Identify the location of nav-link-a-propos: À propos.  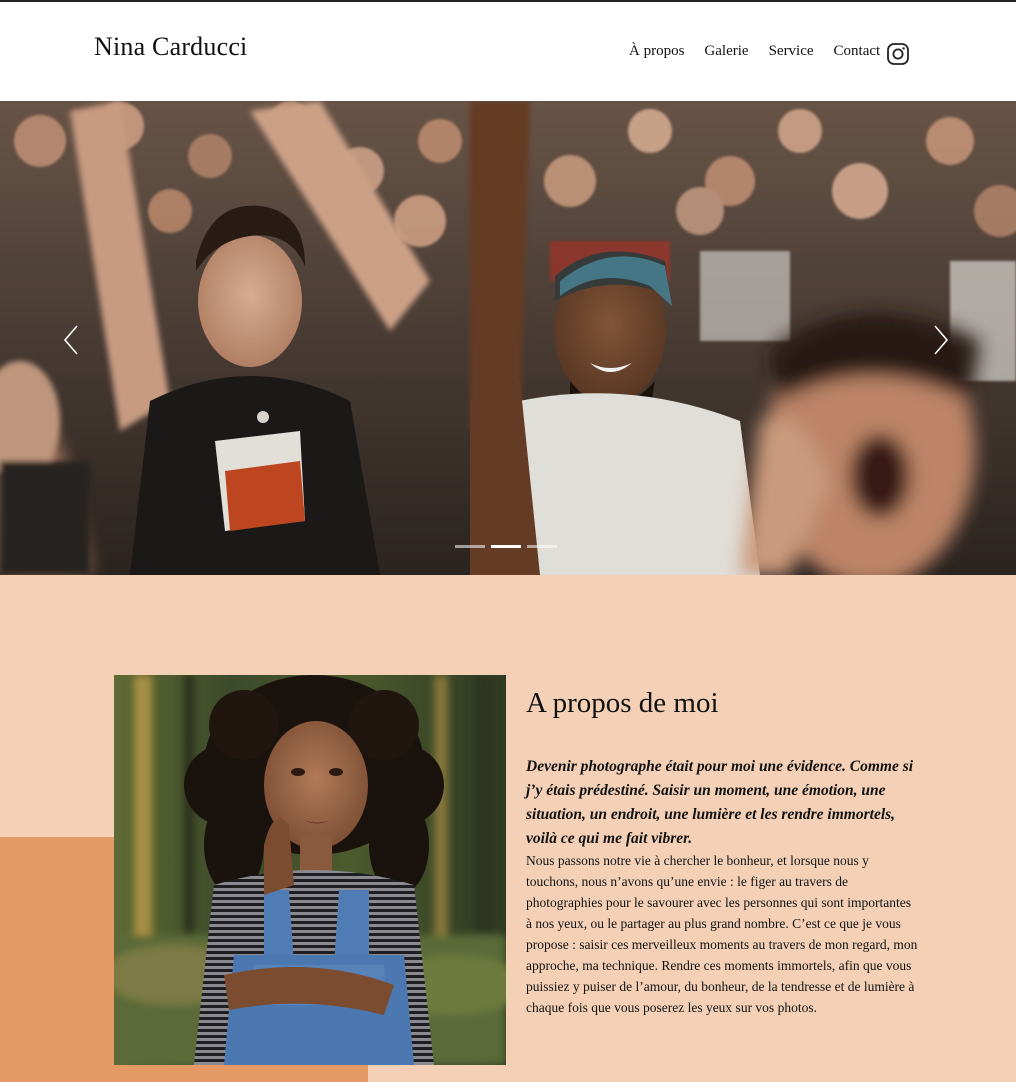
(656, 51).